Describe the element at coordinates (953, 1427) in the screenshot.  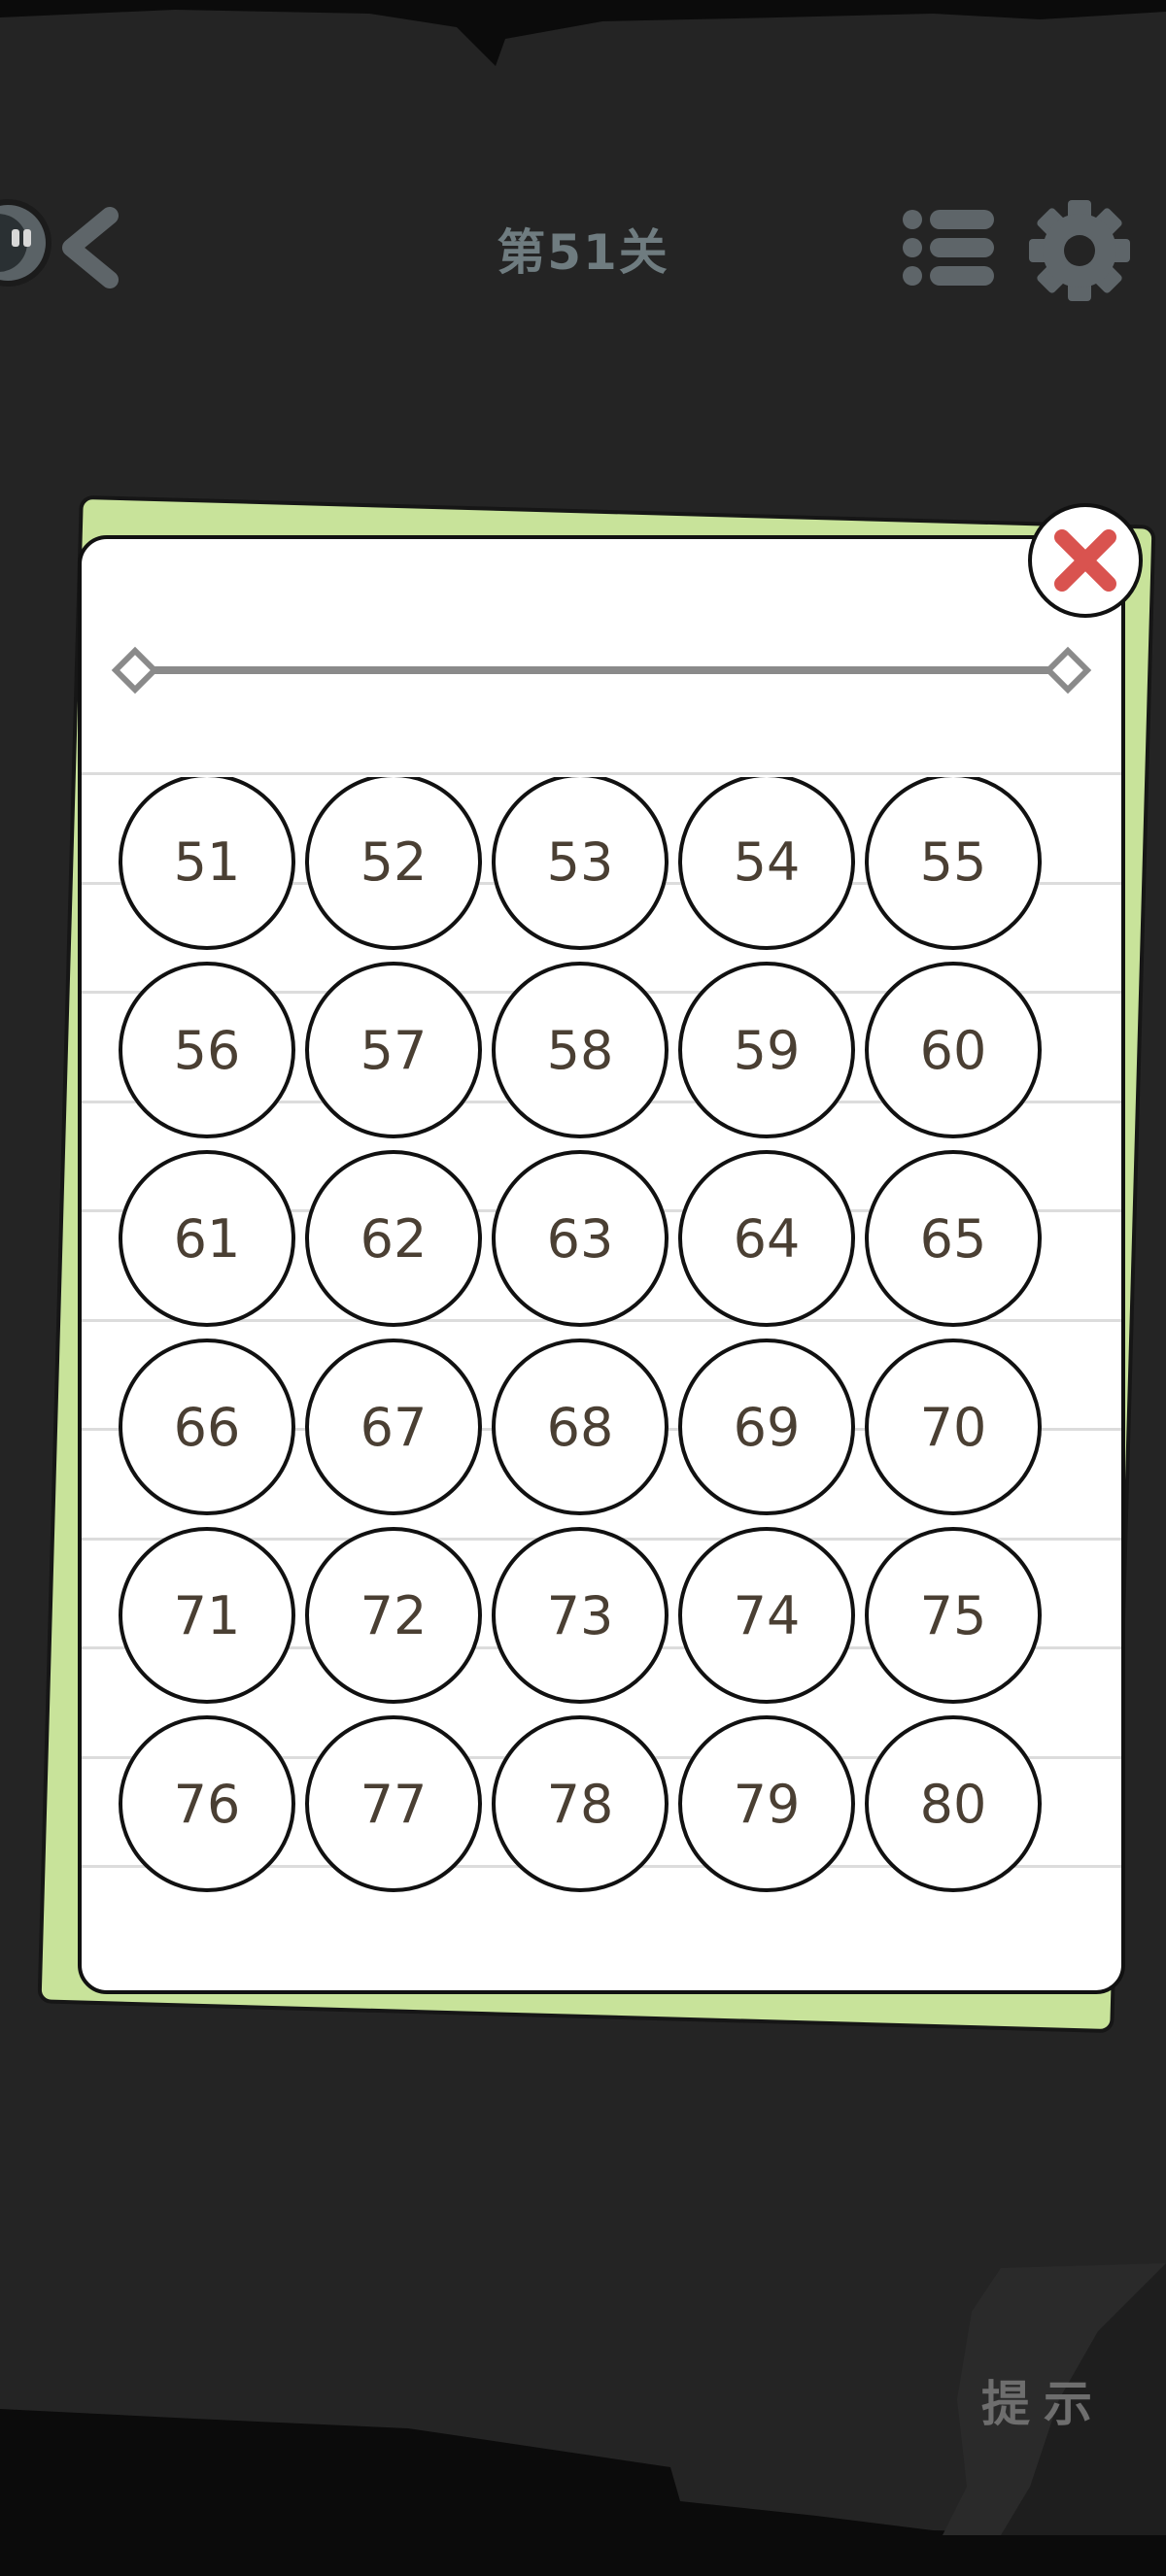
I see `level-button-70: 70` at that location.